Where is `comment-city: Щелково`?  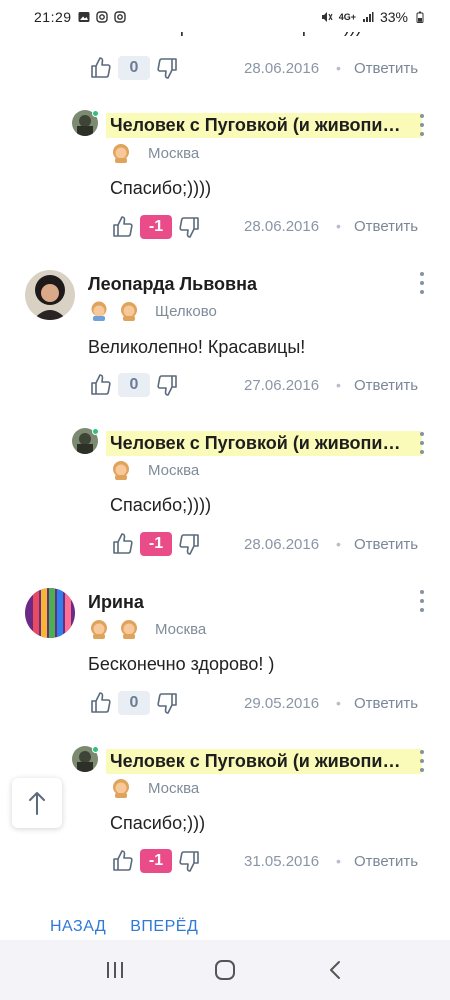
comment-city: Щелково is located at coordinates (186, 311).